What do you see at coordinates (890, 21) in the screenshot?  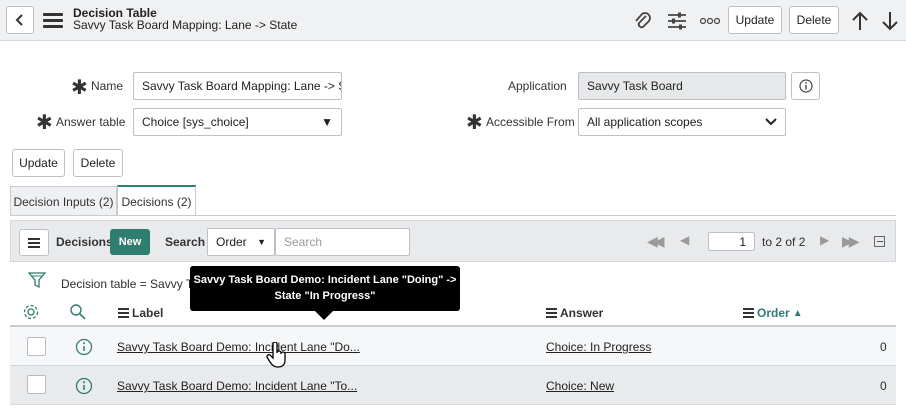 I see `arrow-down-icon` at bounding box center [890, 21].